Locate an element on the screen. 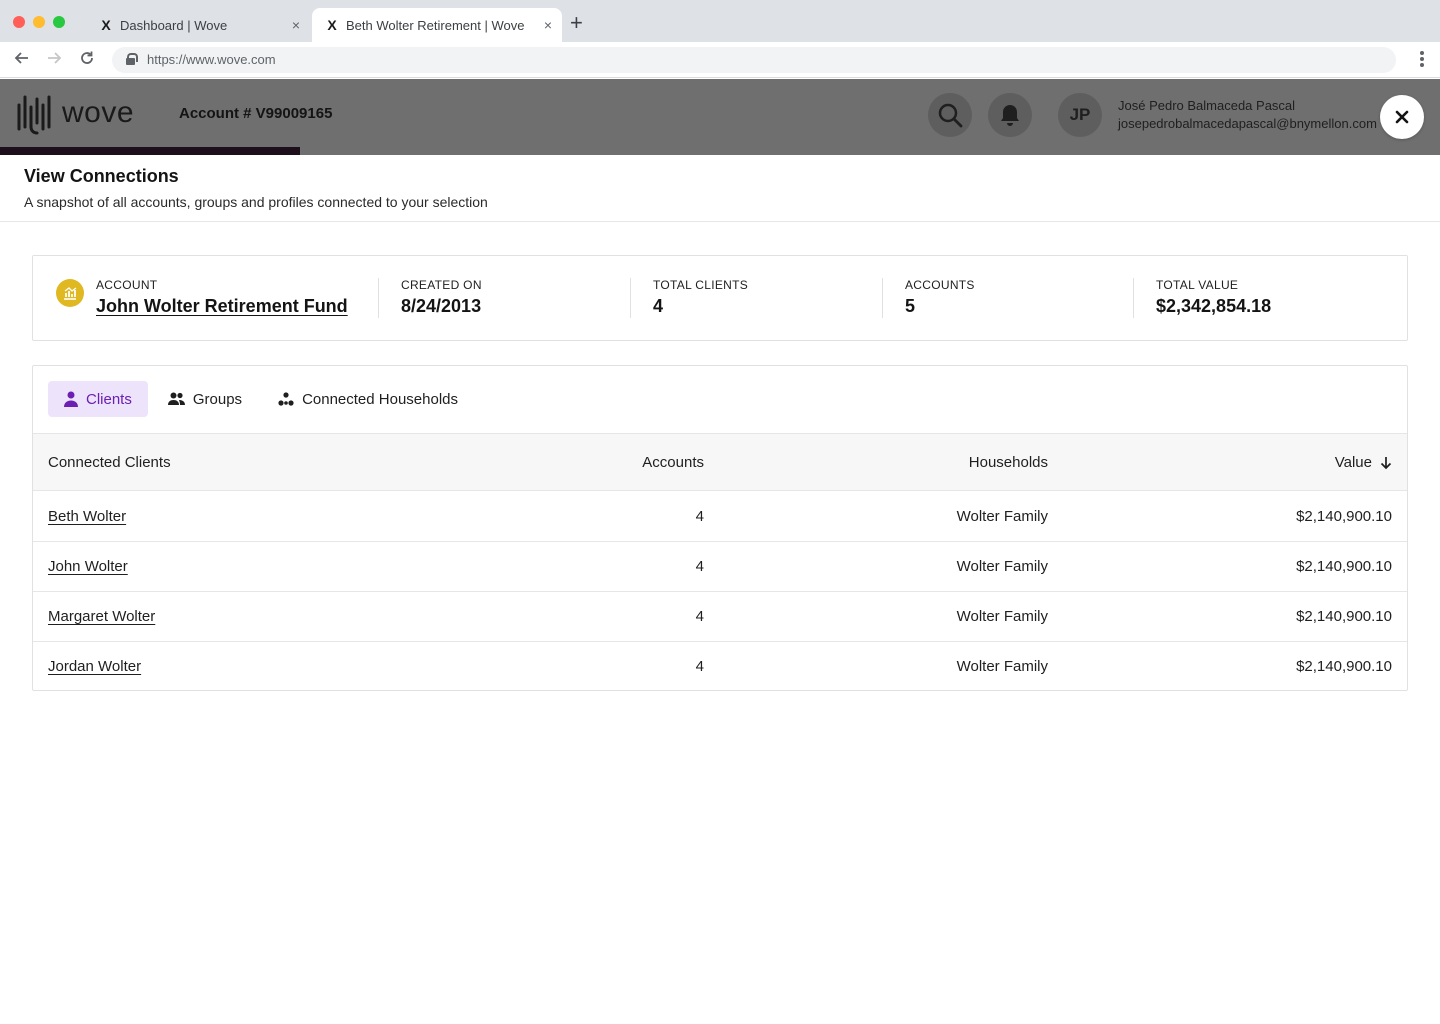  client-name-link: Margaret Wolter is located at coordinates (101, 616).